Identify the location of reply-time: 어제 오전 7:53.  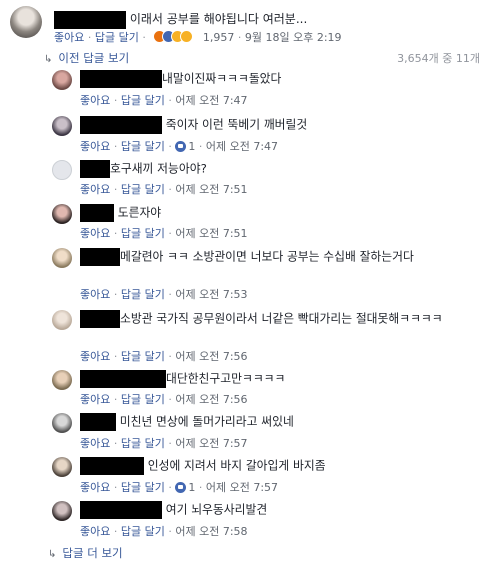
(211, 294).